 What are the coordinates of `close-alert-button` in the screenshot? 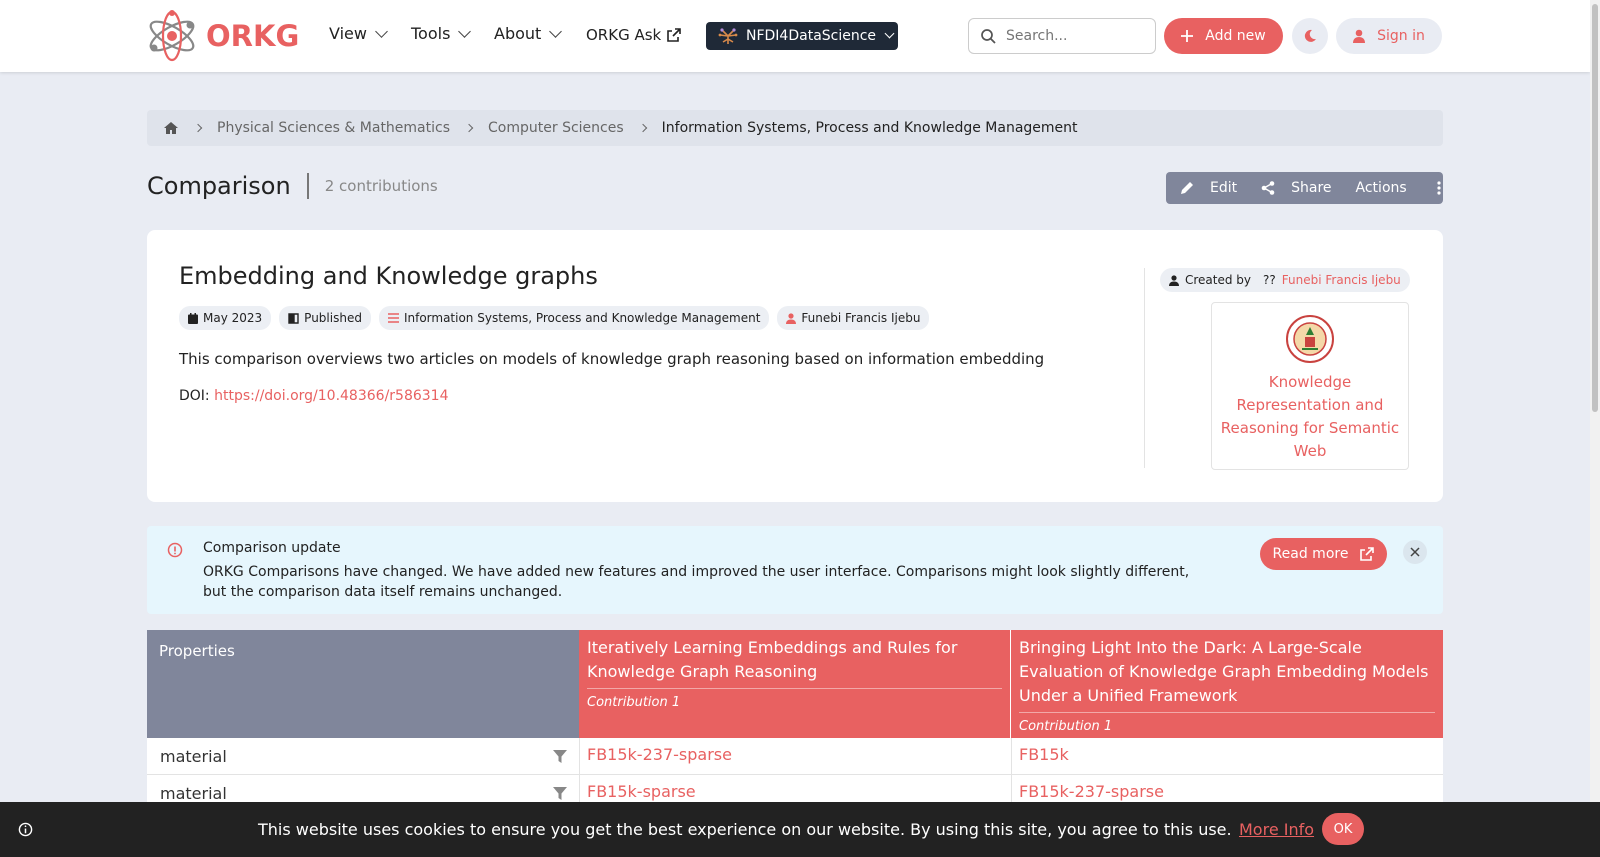 It's located at (1415, 552).